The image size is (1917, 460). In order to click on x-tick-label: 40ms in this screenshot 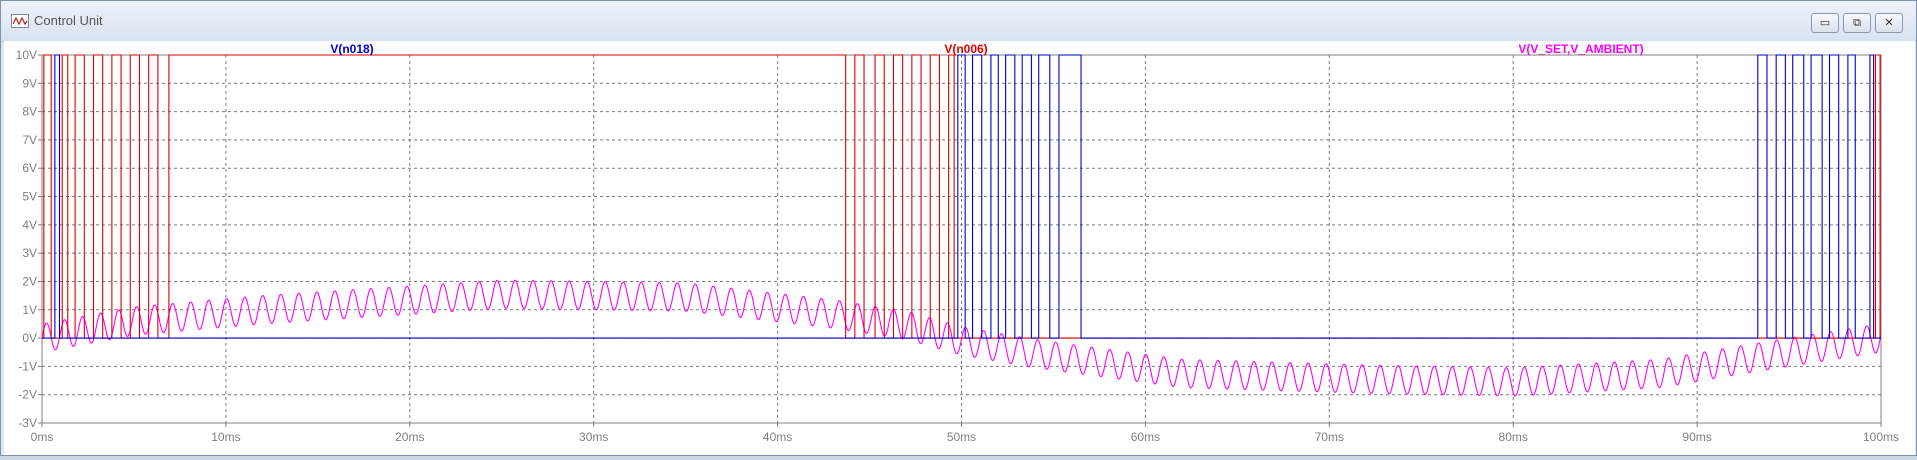, I will do `click(777, 437)`.